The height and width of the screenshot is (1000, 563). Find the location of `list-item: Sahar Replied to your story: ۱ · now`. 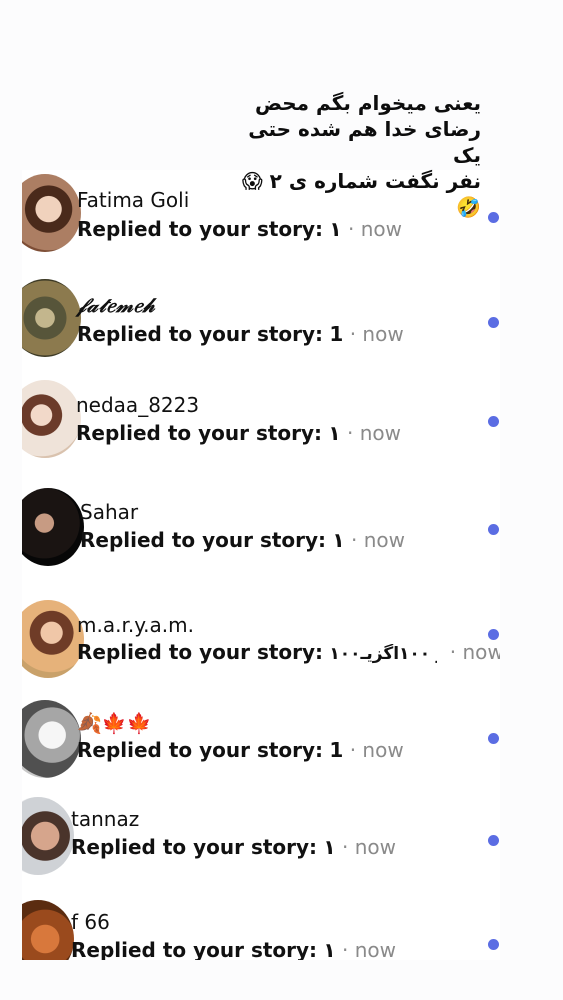

list-item: Sahar Replied to your story: ۱ · now is located at coordinates (261, 526).